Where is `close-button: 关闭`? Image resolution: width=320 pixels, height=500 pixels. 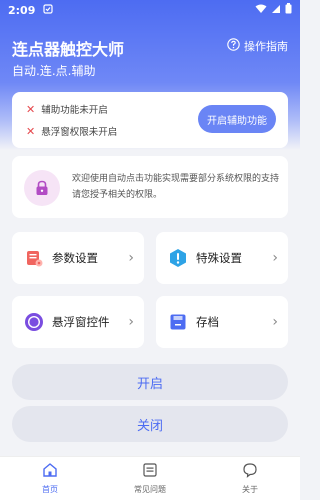 close-button: 关闭 is located at coordinates (150, 424).